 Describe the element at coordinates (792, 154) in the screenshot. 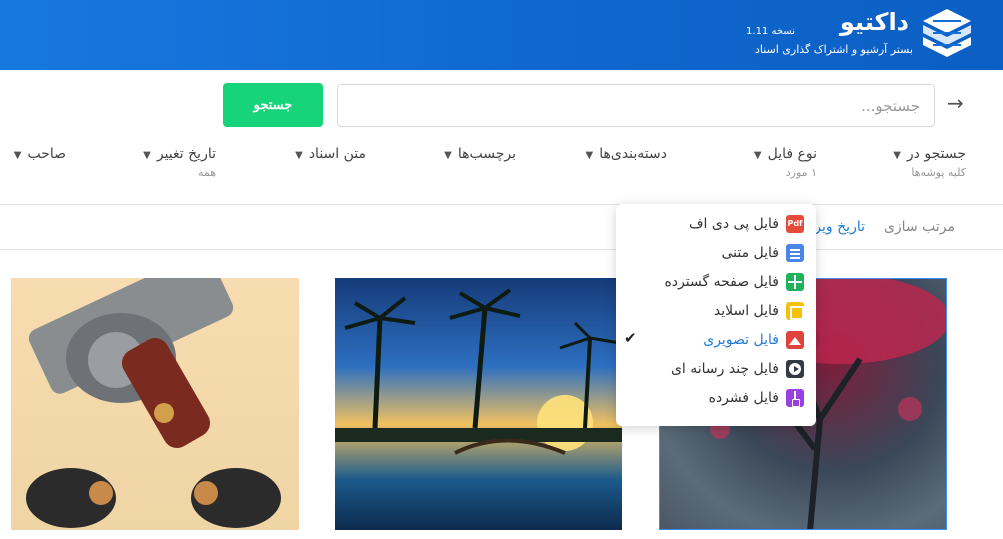

I see `filter-label: نوع فایل` at that location.